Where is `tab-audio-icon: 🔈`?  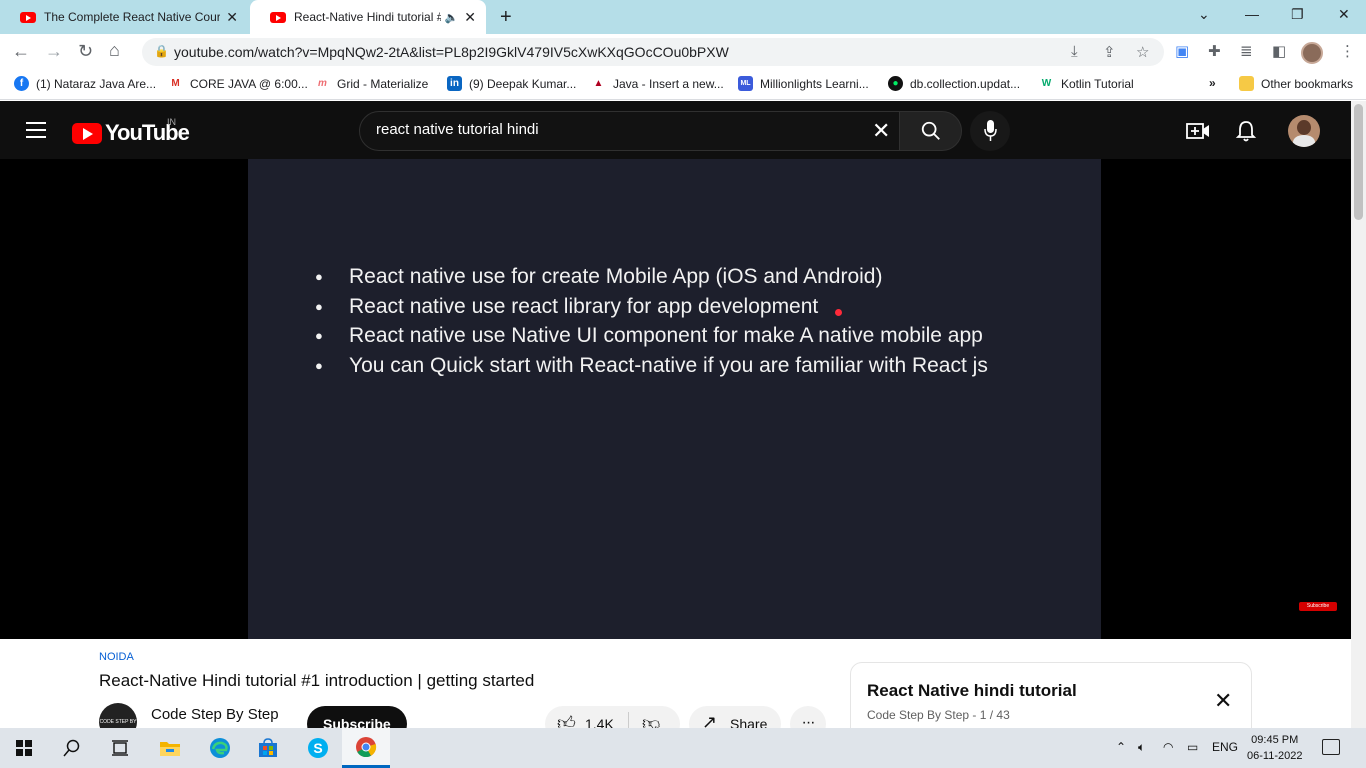
tab-audio-icon: 🔈 is located at coordinates (452, 17).